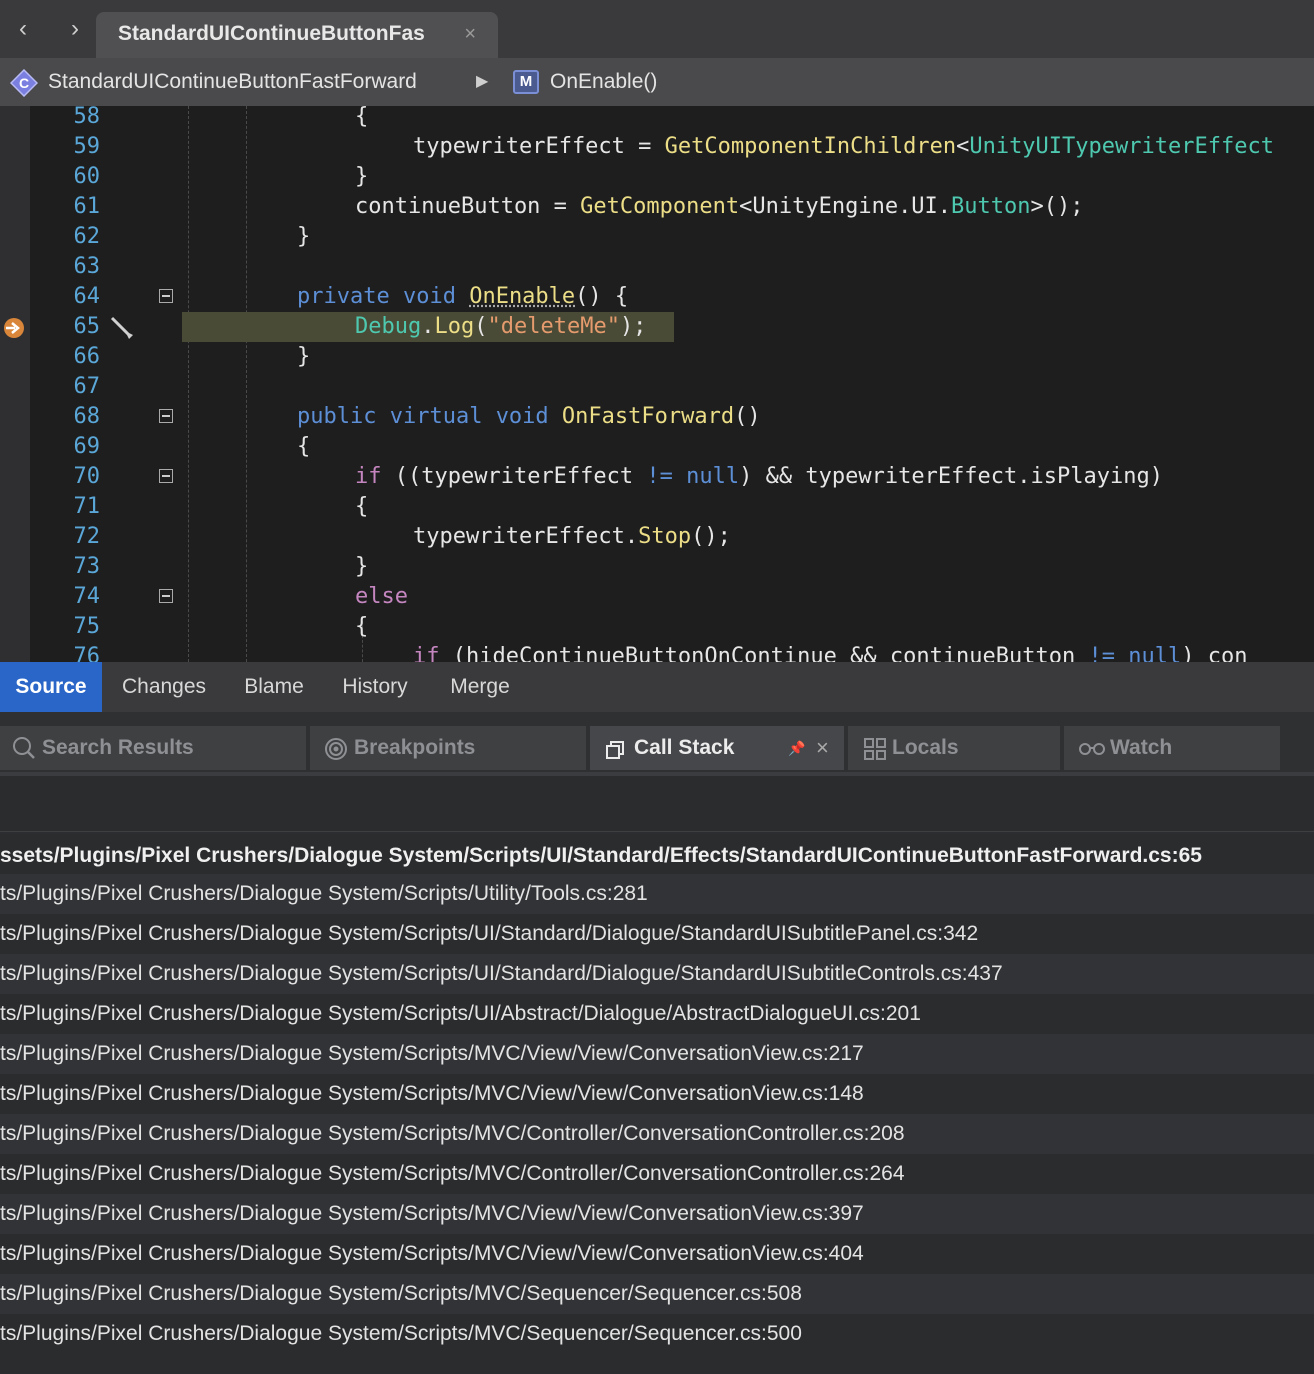 Image resolution: width=1314 pixels, height=1374 pixels. What do you see at coordinates (657, 357) in the screenshot?
I see `code-line: 66}` at bounding box center [657, 357].